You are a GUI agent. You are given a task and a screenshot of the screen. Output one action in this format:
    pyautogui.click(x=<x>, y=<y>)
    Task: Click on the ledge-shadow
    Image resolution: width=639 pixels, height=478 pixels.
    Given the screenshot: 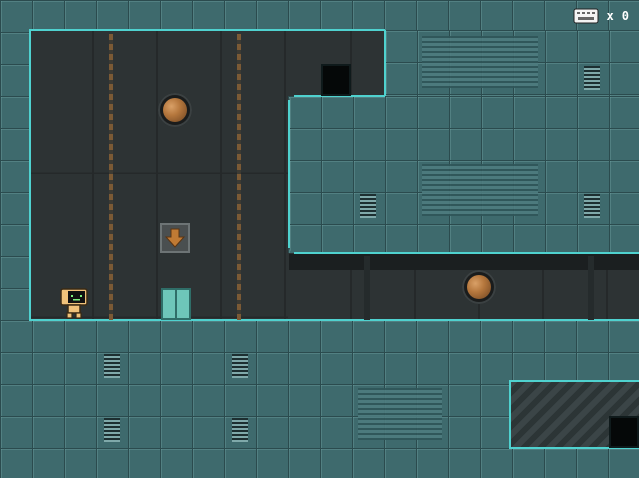 What is the action you would take?
    pyautogui.click(x=464, y=262)
    